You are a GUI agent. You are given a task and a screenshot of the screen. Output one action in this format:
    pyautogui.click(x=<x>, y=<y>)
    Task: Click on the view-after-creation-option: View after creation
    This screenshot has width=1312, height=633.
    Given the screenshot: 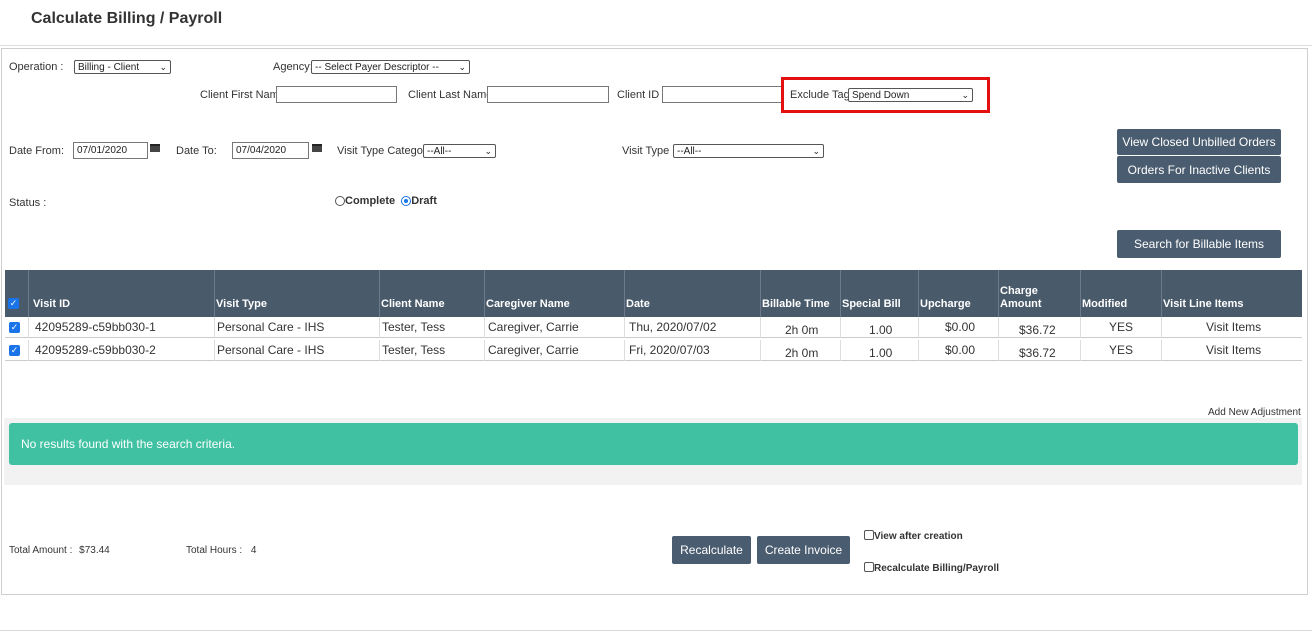 What is the action you would take?
    pyautogui.click(x=913, y=535)
    